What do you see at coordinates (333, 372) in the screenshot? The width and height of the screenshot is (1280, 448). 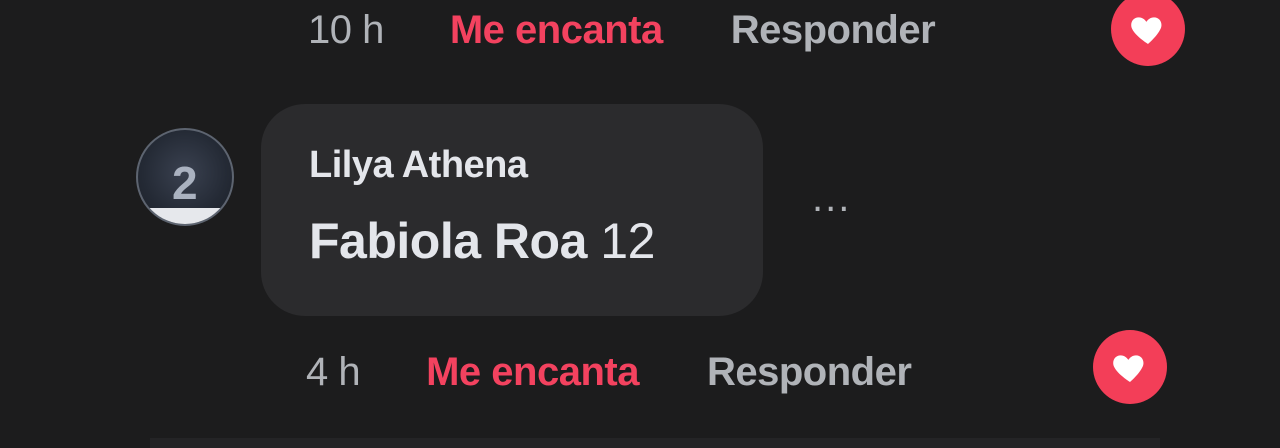 I see `comment-timestamp: 4 h` at bounding box center [333, 372].